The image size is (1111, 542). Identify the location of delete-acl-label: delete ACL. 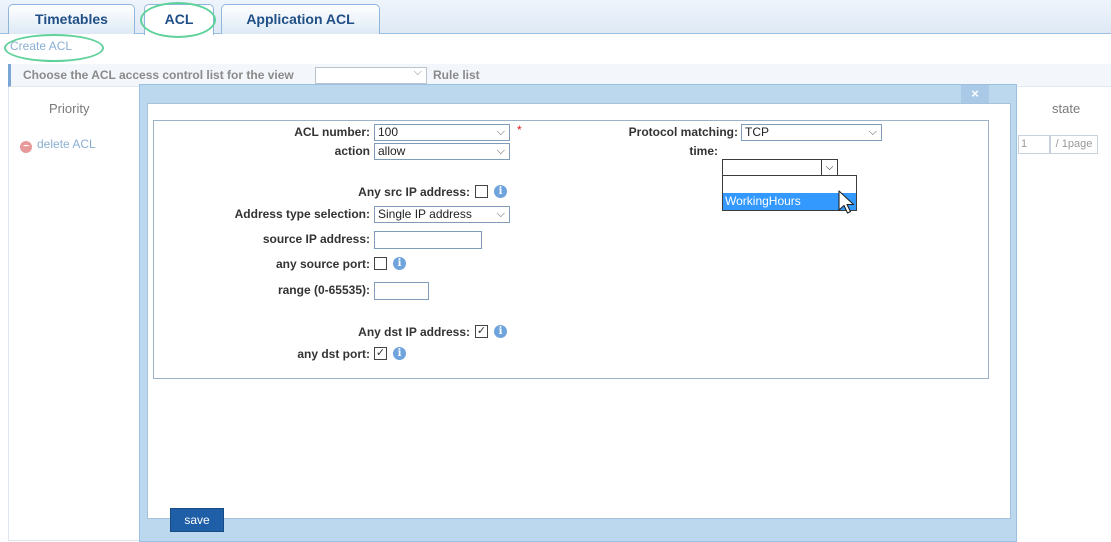
(66, 144).